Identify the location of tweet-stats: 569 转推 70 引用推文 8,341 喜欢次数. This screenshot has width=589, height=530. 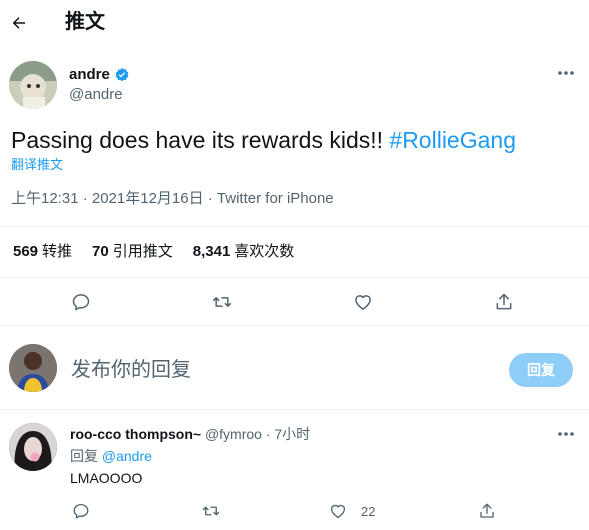
(153, 252).